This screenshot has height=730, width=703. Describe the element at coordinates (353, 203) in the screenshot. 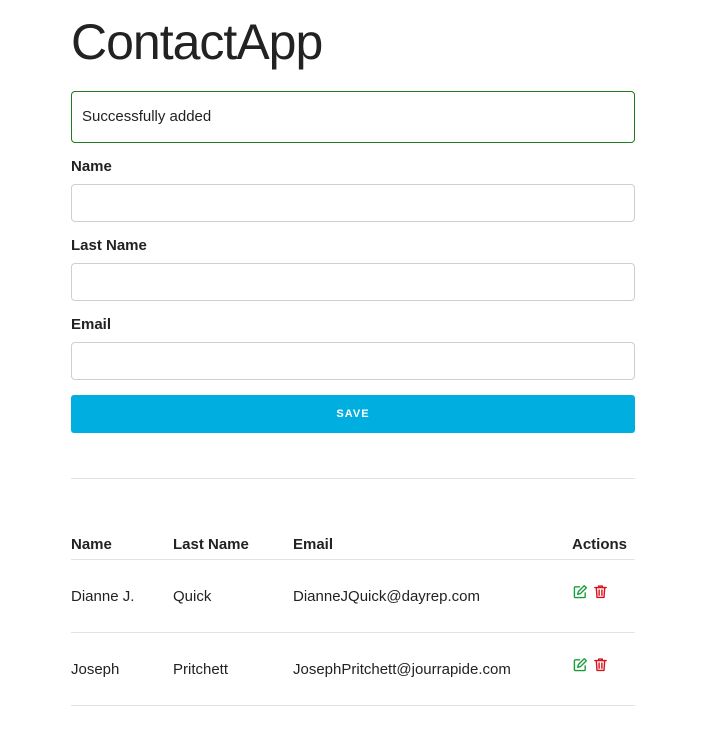

I see `name-input` at that location.